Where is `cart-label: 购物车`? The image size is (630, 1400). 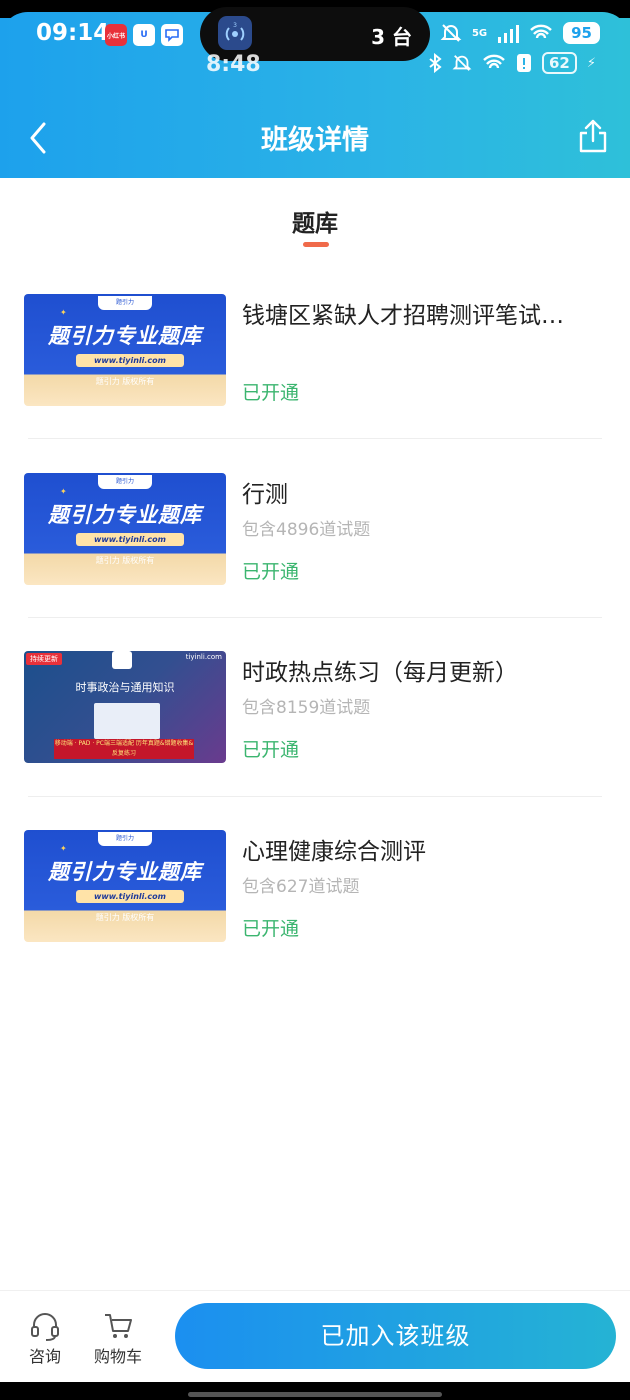
cart-label: 购物车 is located at coordinates (117, 1356).